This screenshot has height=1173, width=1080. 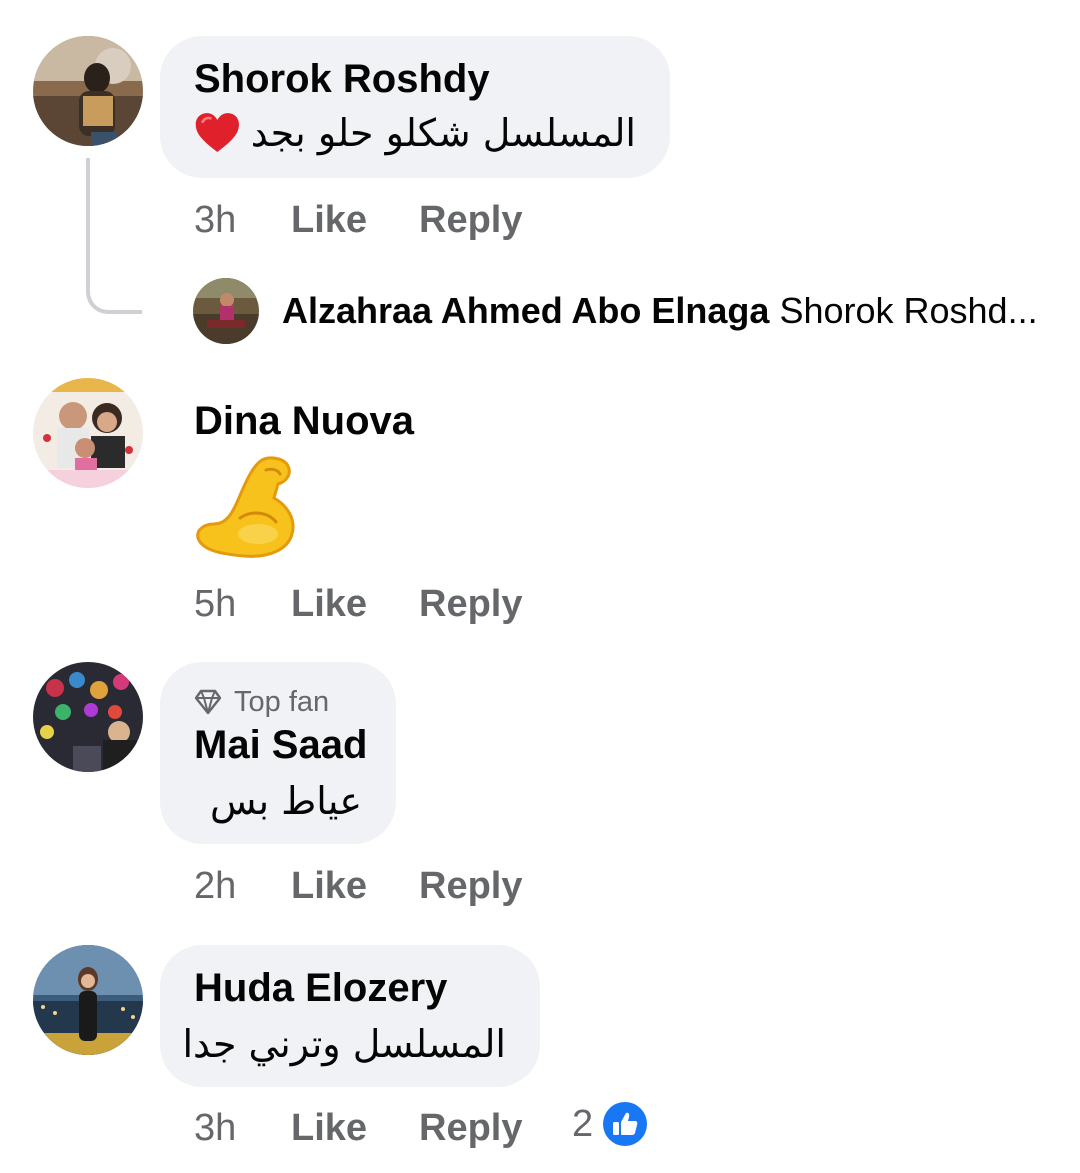 I want to click on red-heart-icon, so click(x=217, y=133).